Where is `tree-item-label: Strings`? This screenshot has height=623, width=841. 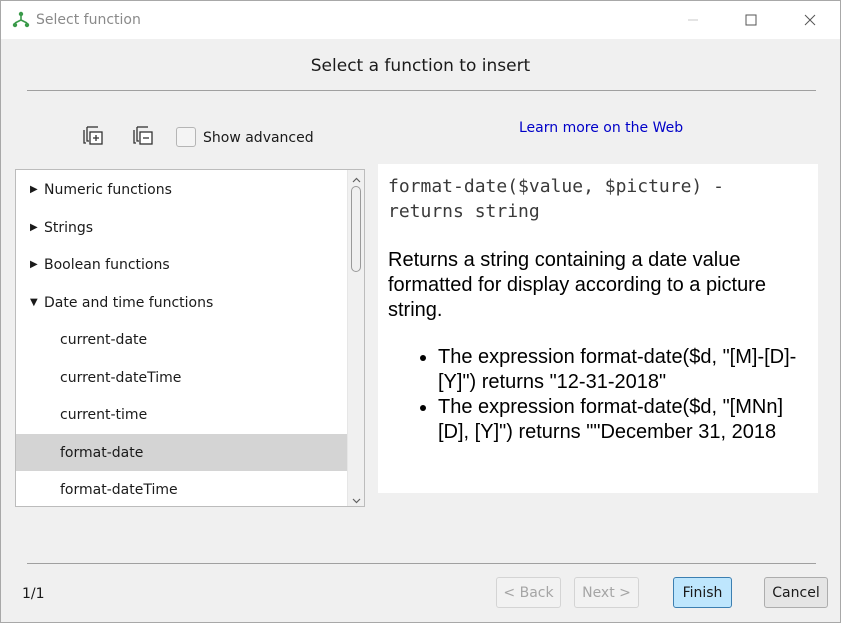 tree-item-label: Strings is located at coordinates (69, 227).